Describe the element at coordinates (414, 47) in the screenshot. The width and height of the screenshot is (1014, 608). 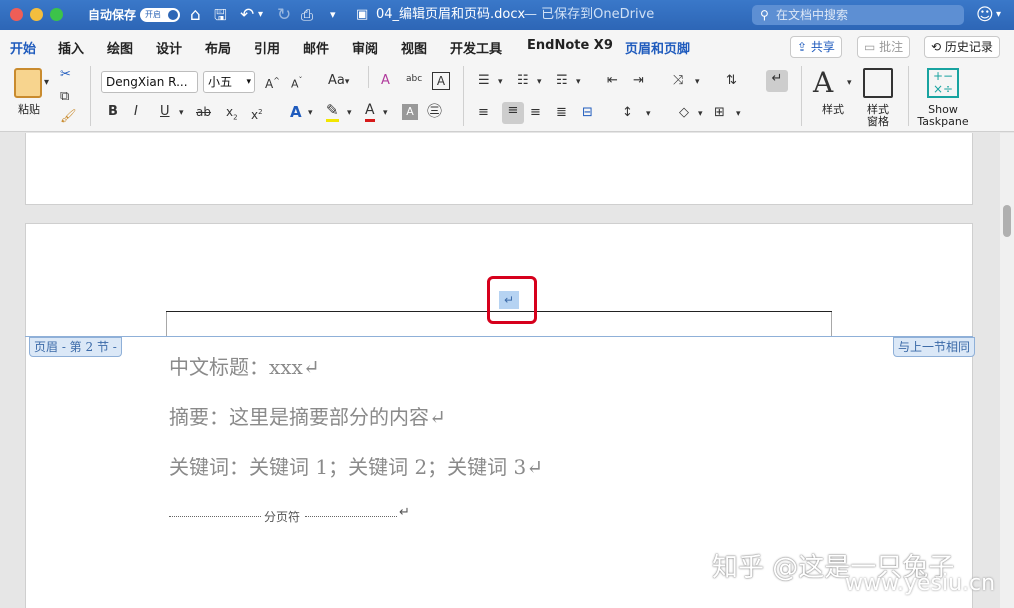
I see `tab-view: 视图` at that location.